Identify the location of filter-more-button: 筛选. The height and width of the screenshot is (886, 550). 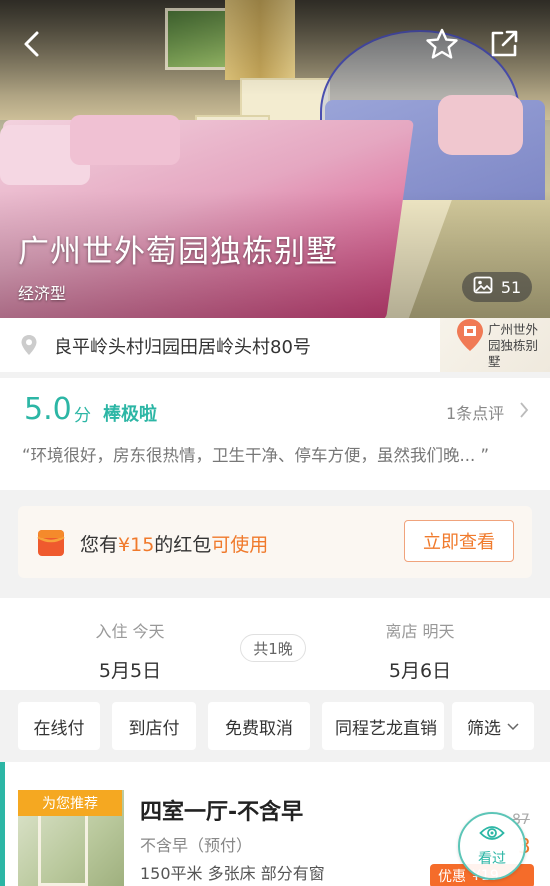
(493, 726).